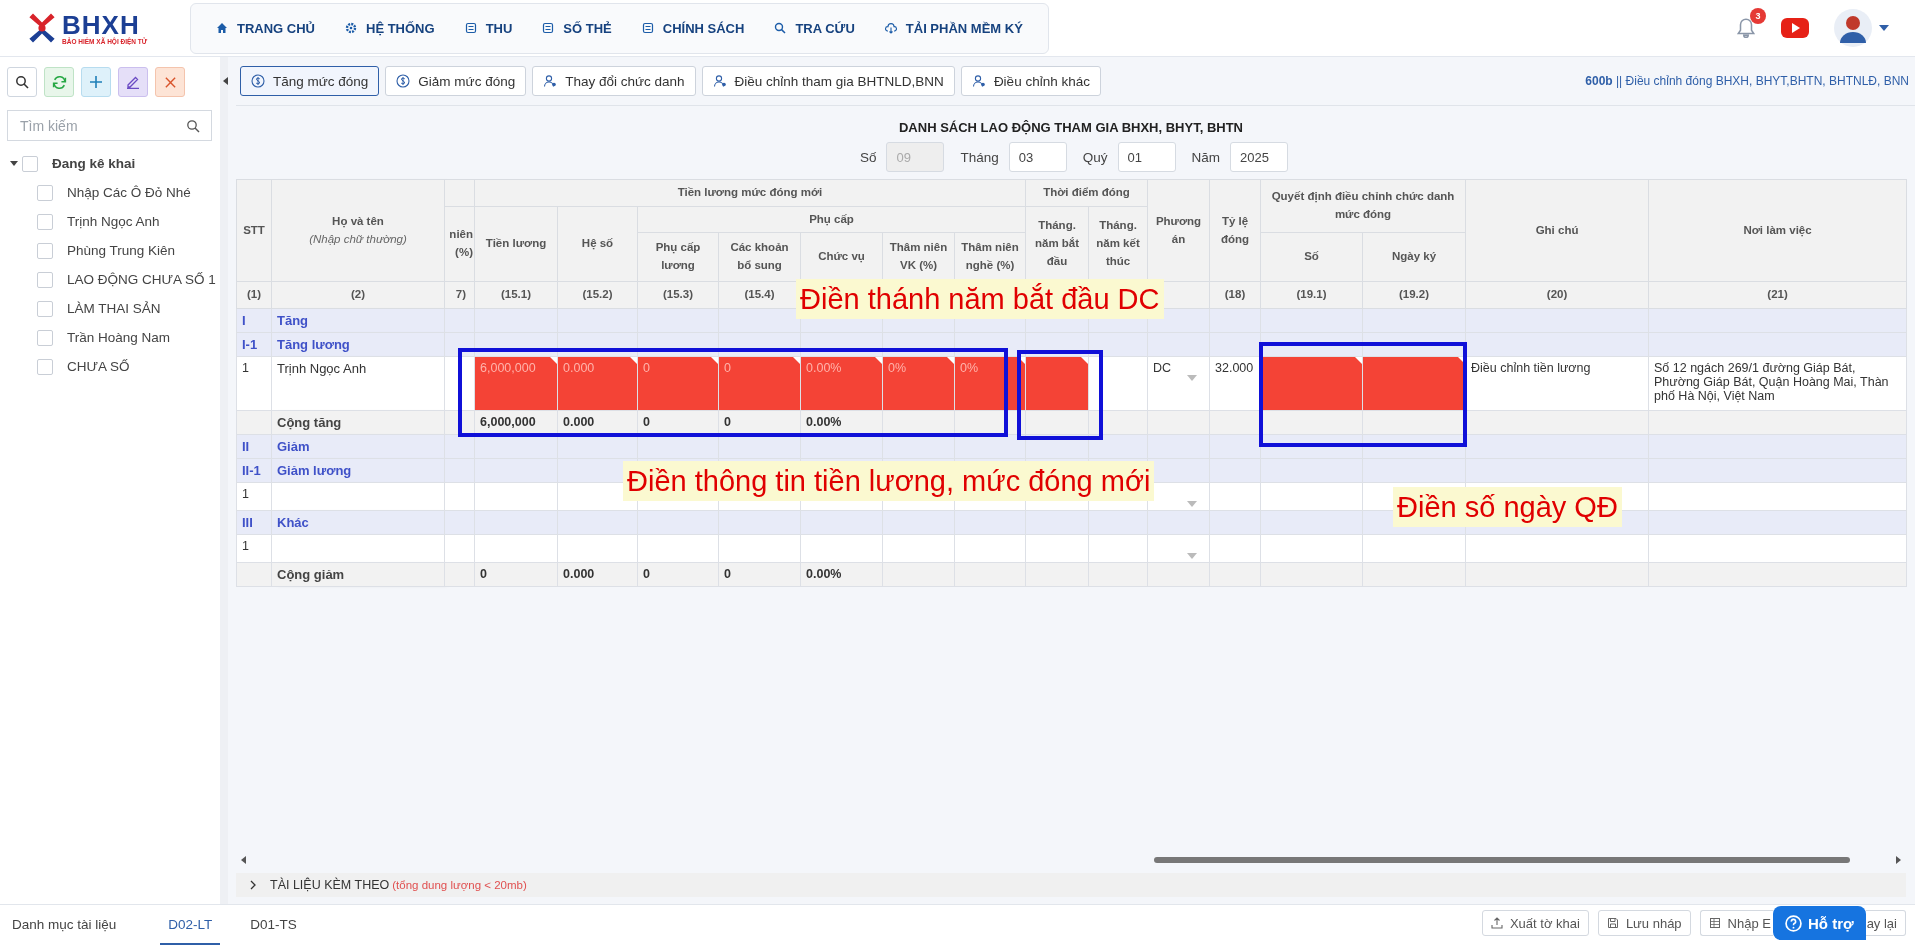 The image size is (1915, 945). Describe the element at coordinates (1206, 157) in the screenshot. I see `field-label: Năm` at that location.